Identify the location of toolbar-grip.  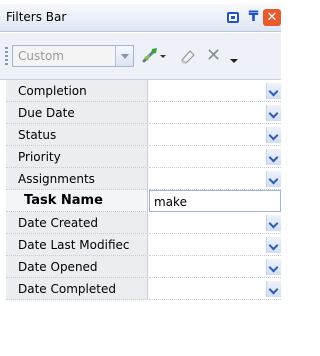
(6, 56).